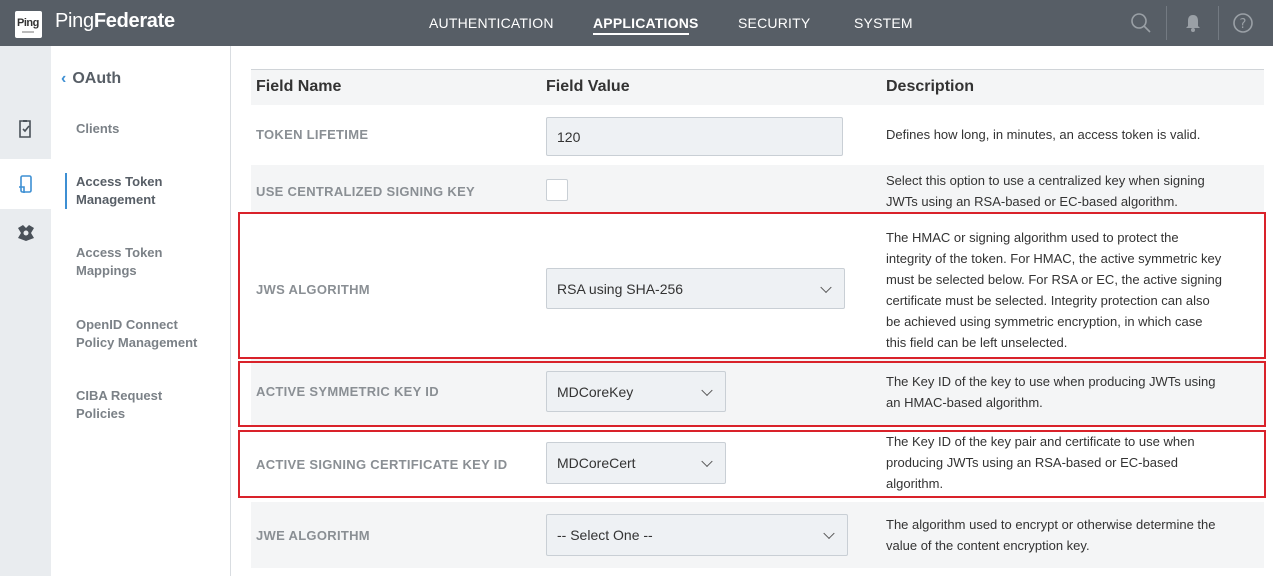 The width and height of the screenshot is (1273, 576). What do you see at coordinates (151, 334) in the screenshot?
I see `subnav-item-openid-connect-policy: OpenID Connect Policy Management` at bounding box center [151, 334].